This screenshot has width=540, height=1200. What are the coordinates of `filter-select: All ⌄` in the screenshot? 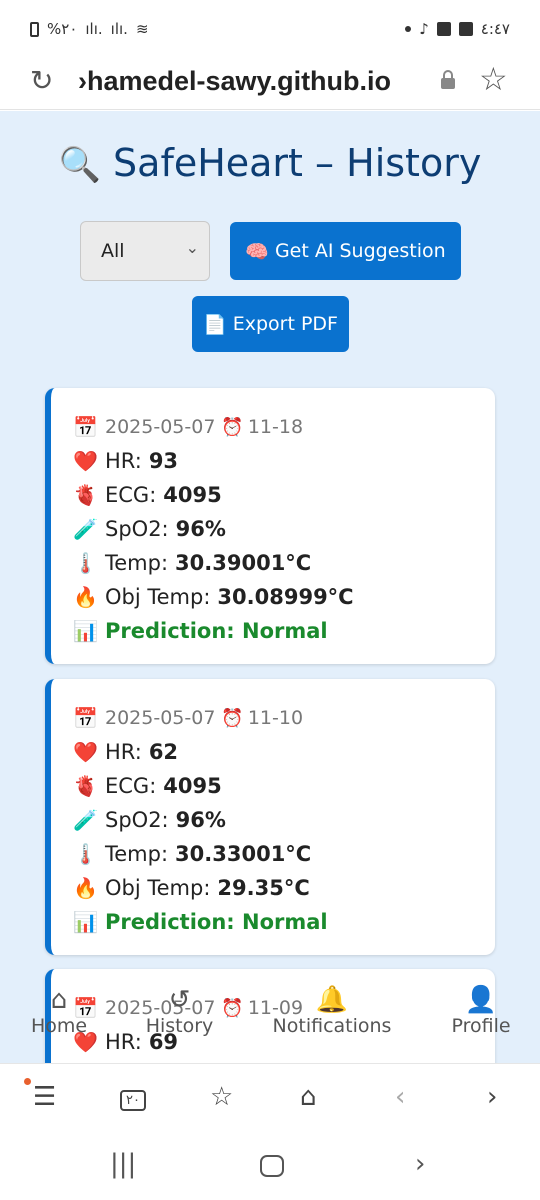 It's located at (145, 251).